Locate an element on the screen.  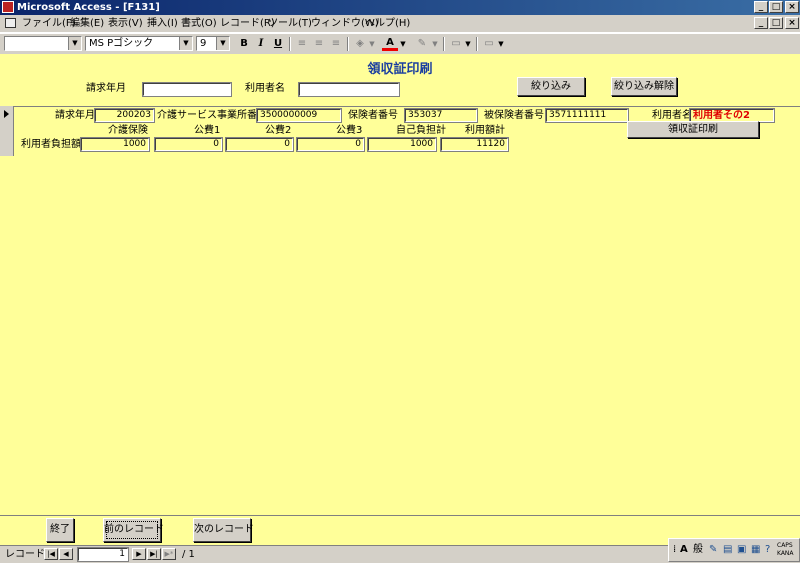
align-left-button: ≡ is located at coordinates (302, 44).